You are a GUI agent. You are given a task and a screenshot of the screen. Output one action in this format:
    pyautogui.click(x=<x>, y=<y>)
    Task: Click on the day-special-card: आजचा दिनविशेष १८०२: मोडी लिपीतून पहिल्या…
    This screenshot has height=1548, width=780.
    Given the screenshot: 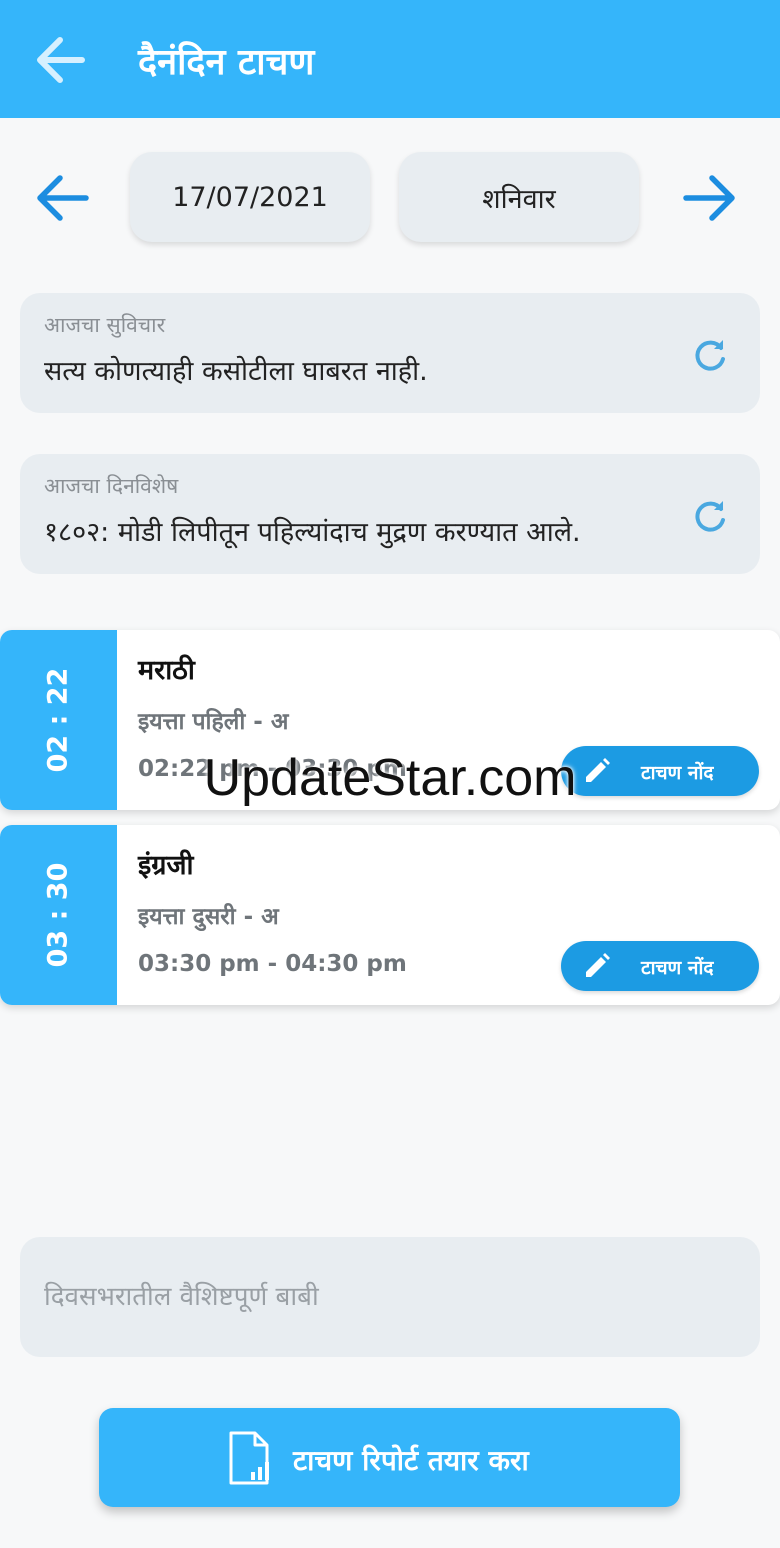 What is the action you would take?
    pyautogui.click(x=390, y=514)
    